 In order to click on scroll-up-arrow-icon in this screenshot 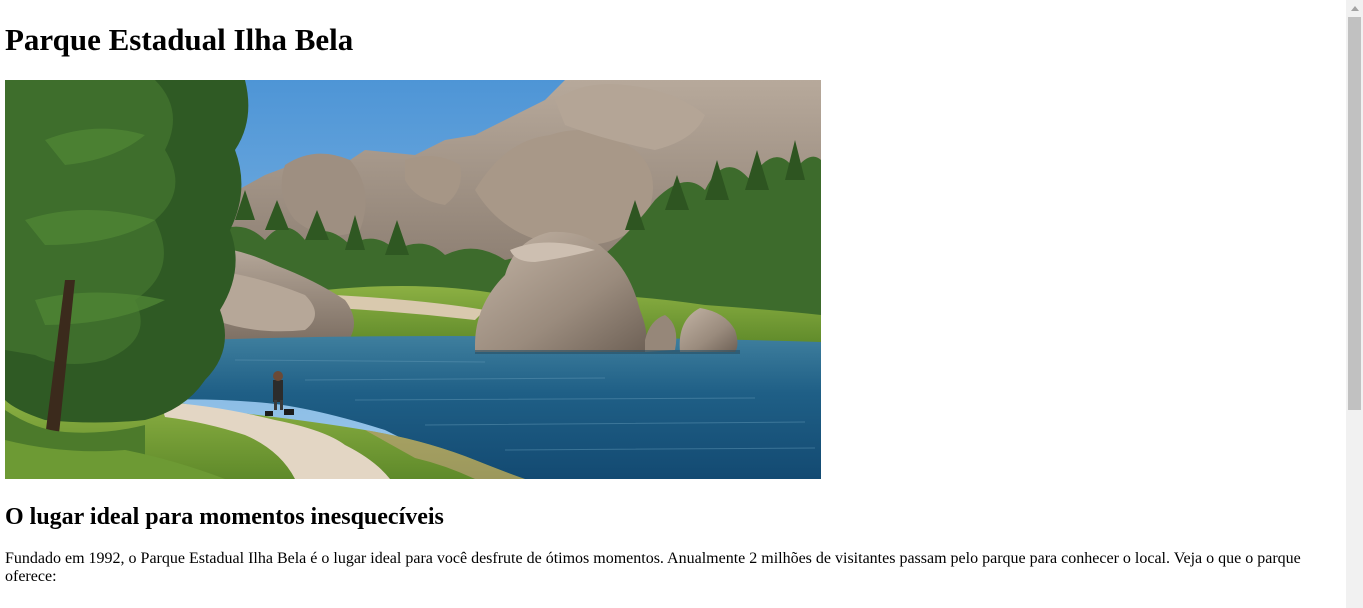, I will do `click(1354, 8)`.